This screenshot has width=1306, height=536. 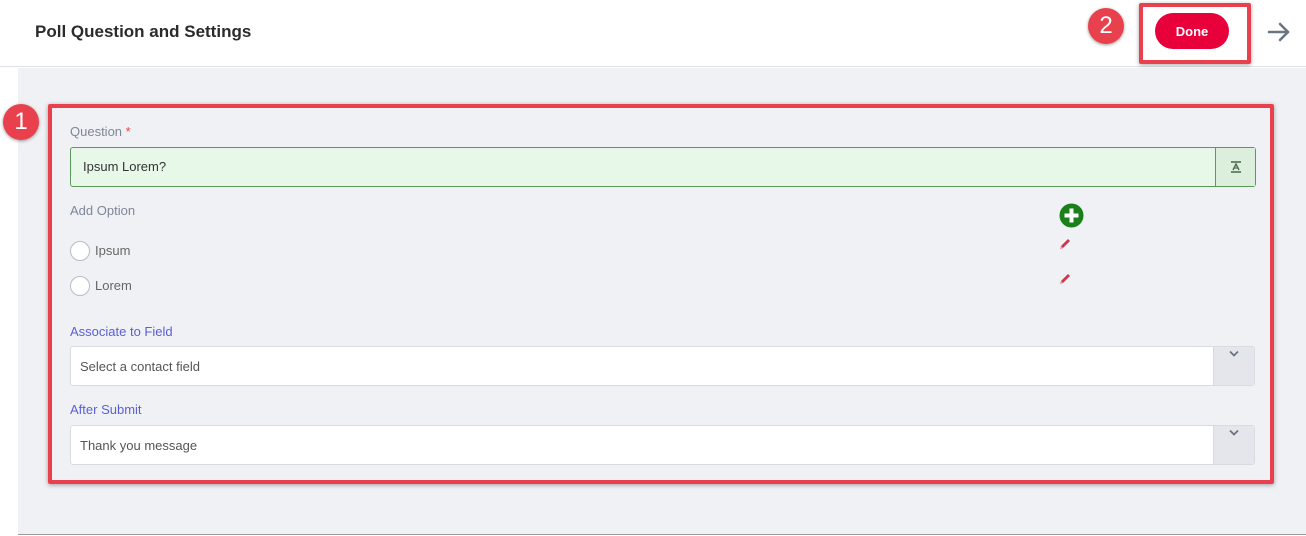 What do you see at coordinates (1192, 31) in the screenshot?
I see `done-button: Done` at bounding box center [1192, 31].